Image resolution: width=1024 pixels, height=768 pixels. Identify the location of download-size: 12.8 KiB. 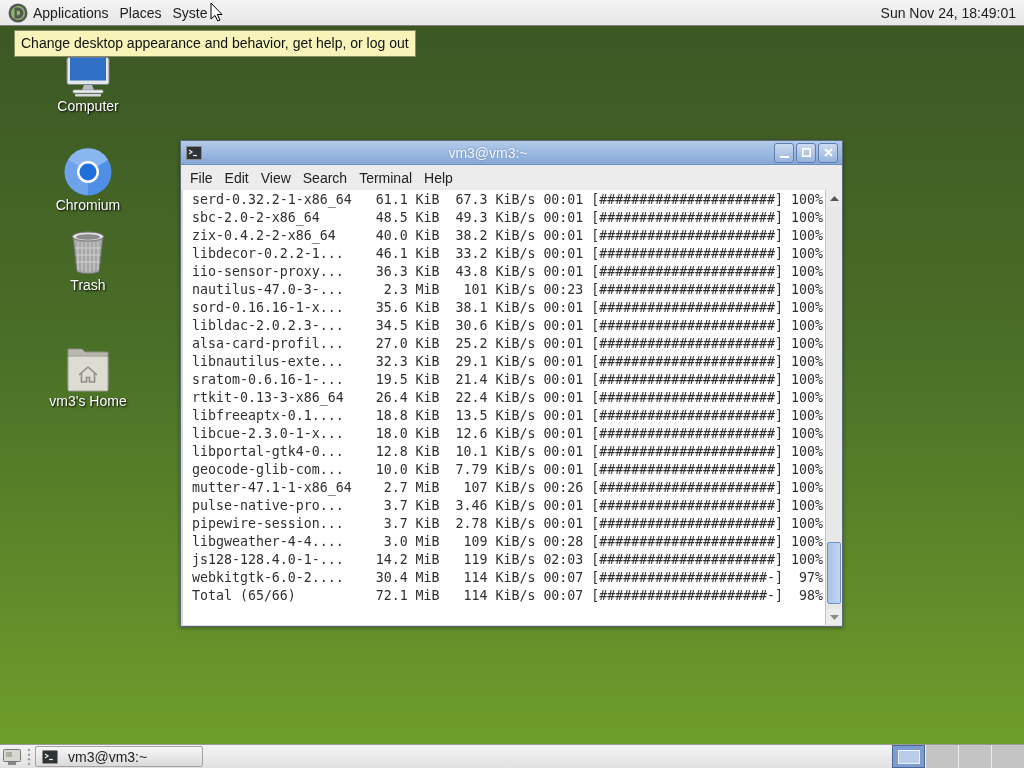
(407, 452).